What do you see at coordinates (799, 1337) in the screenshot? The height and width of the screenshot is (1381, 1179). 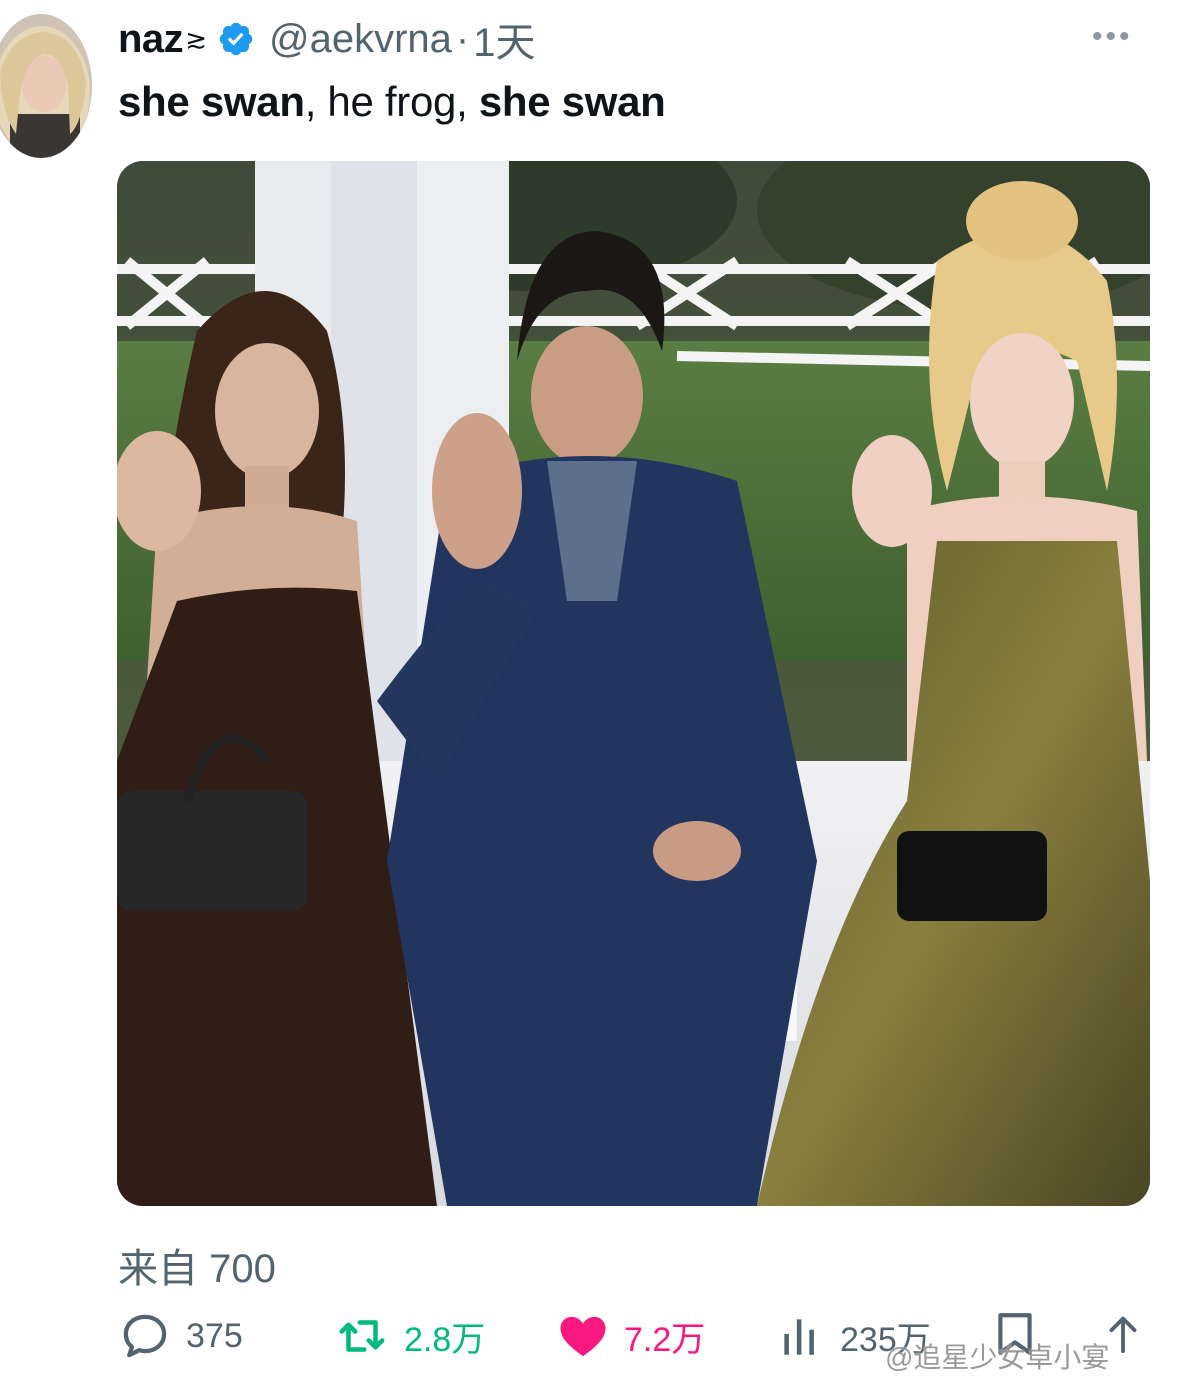 I see `views-chart-icon` at bounding box center [799, 1337].